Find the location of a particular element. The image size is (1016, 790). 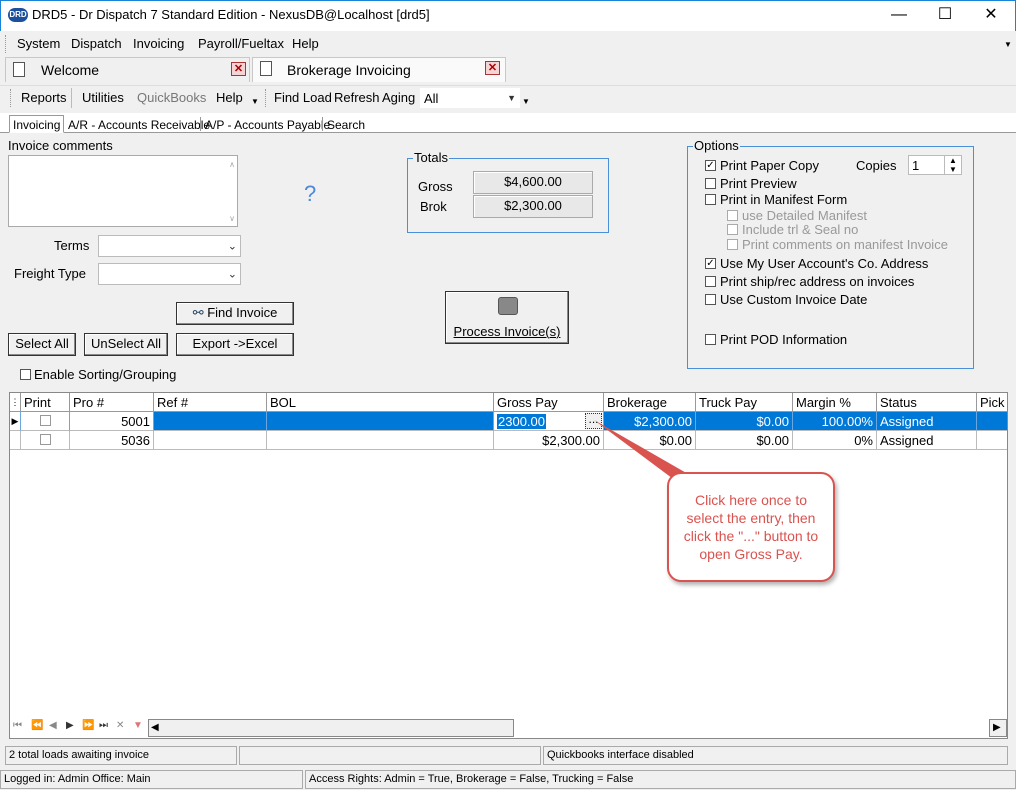

totals-legend: Totals is located at coordinates (431, 157).